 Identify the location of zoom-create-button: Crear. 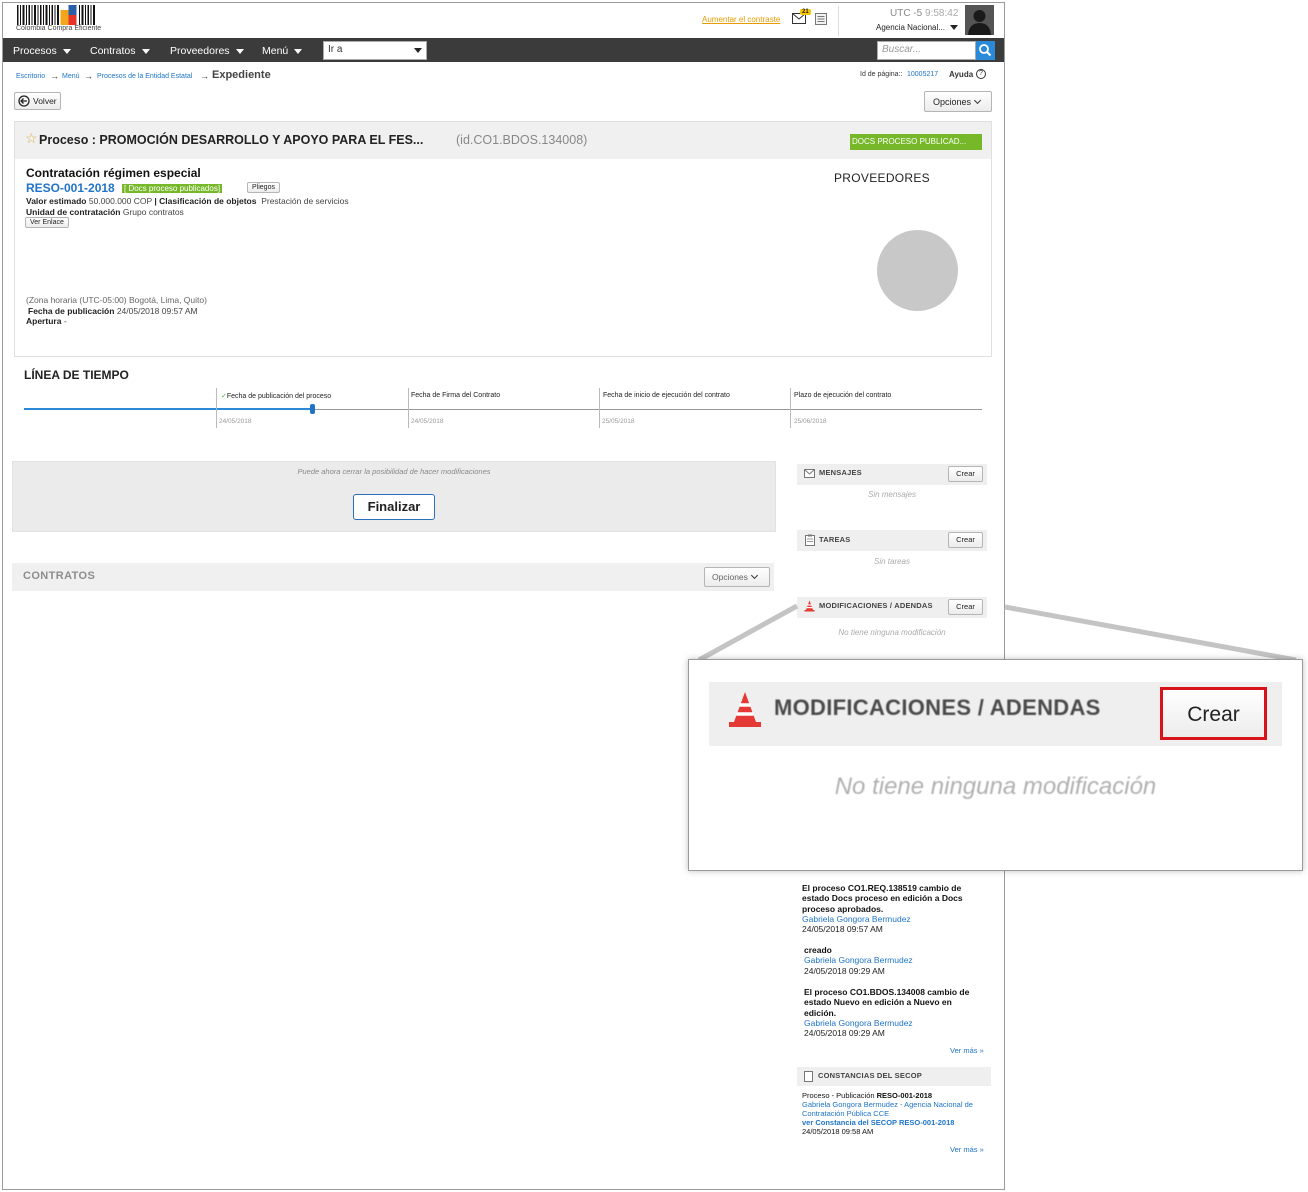
(1213, 713).